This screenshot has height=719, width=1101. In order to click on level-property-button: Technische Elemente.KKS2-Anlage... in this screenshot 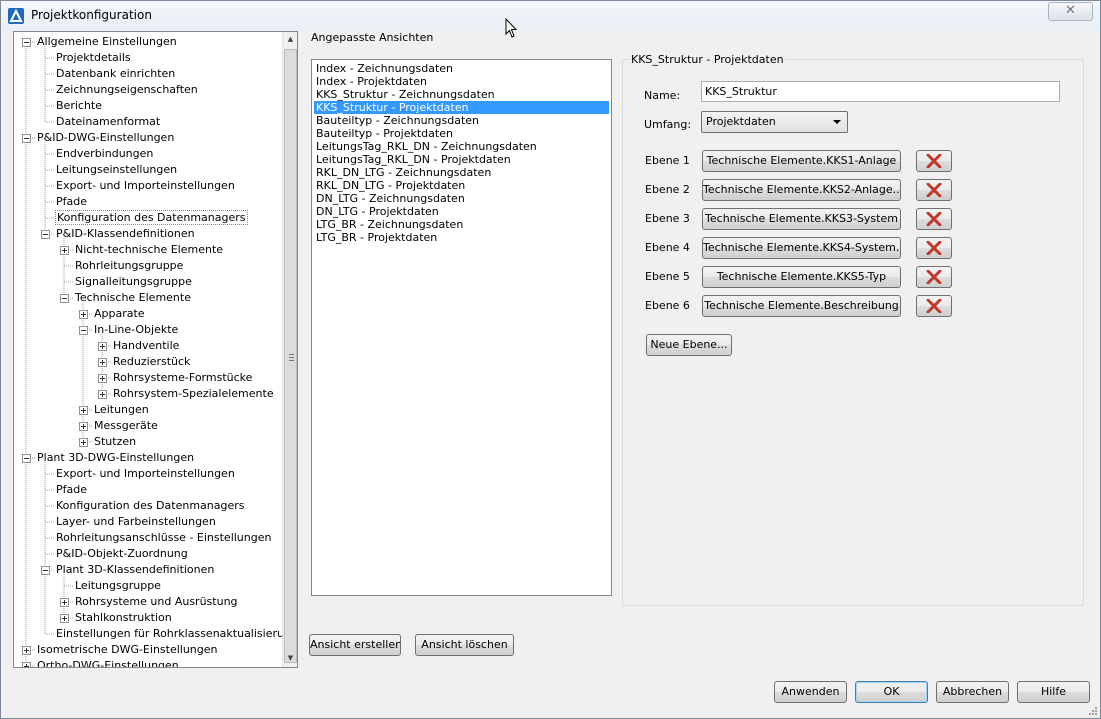, I will do `click(801, 190)`.